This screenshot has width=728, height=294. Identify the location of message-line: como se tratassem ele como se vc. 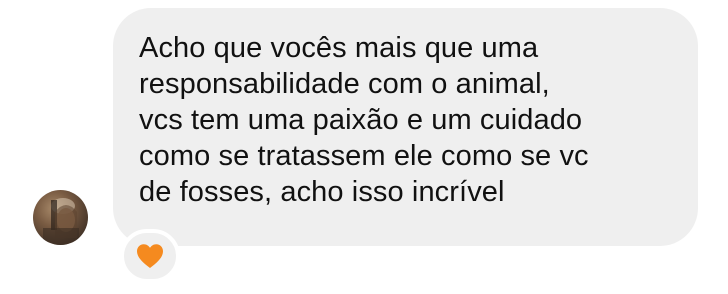
(364, 156).